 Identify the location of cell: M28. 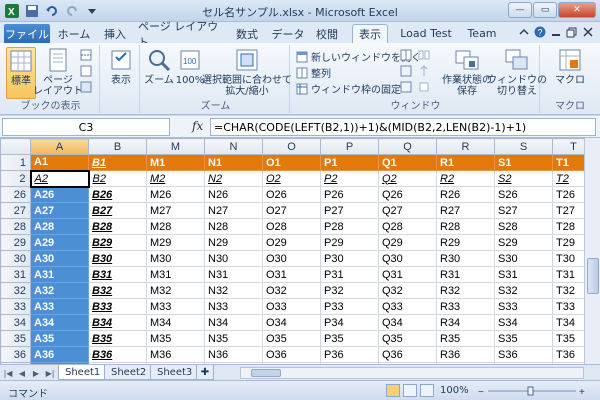
(175, 226).